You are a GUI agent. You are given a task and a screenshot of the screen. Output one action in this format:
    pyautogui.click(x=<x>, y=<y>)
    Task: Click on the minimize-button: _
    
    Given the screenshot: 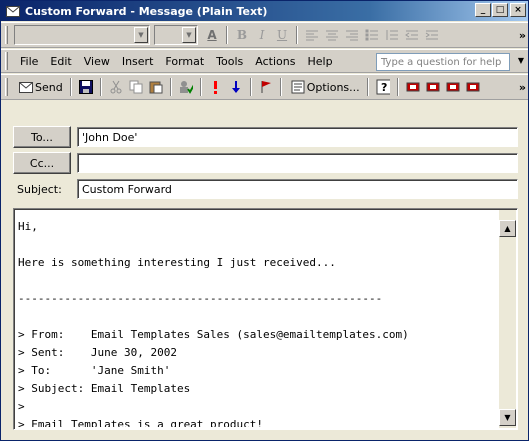 What is the action you would take?
    pyautogui.click(x=483, y=10)
    